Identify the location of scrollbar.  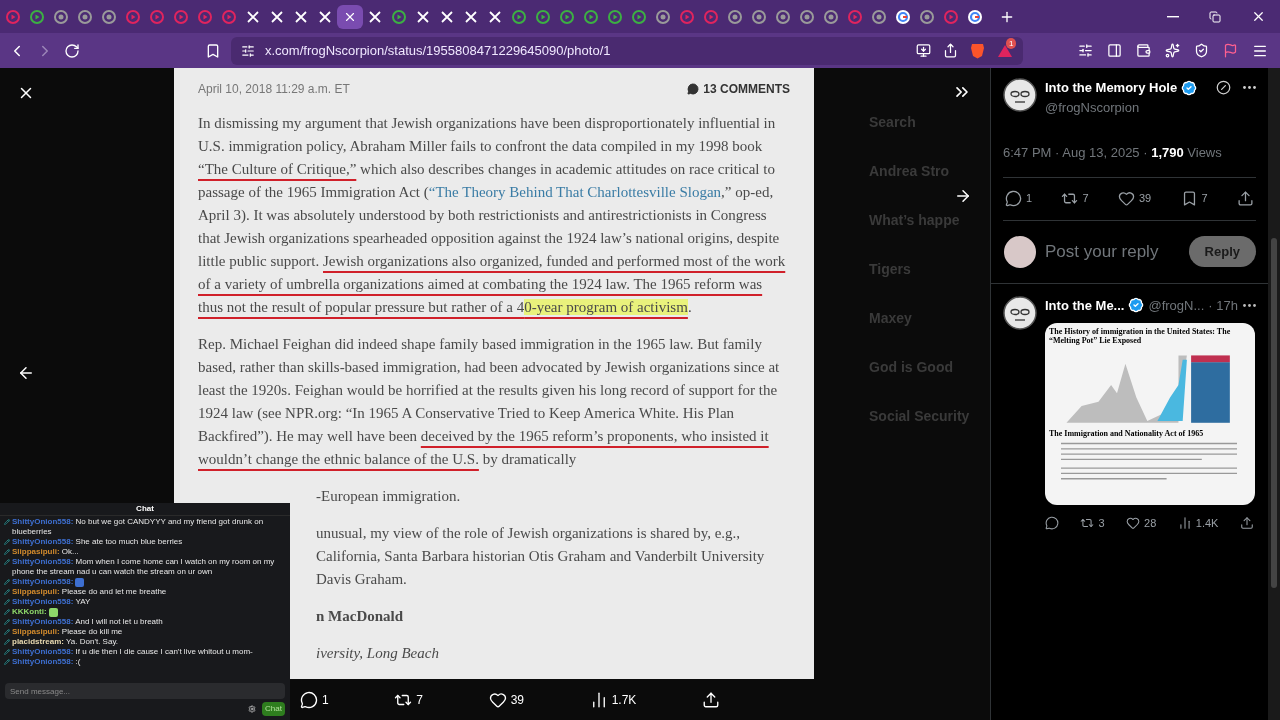
(1274, 394).